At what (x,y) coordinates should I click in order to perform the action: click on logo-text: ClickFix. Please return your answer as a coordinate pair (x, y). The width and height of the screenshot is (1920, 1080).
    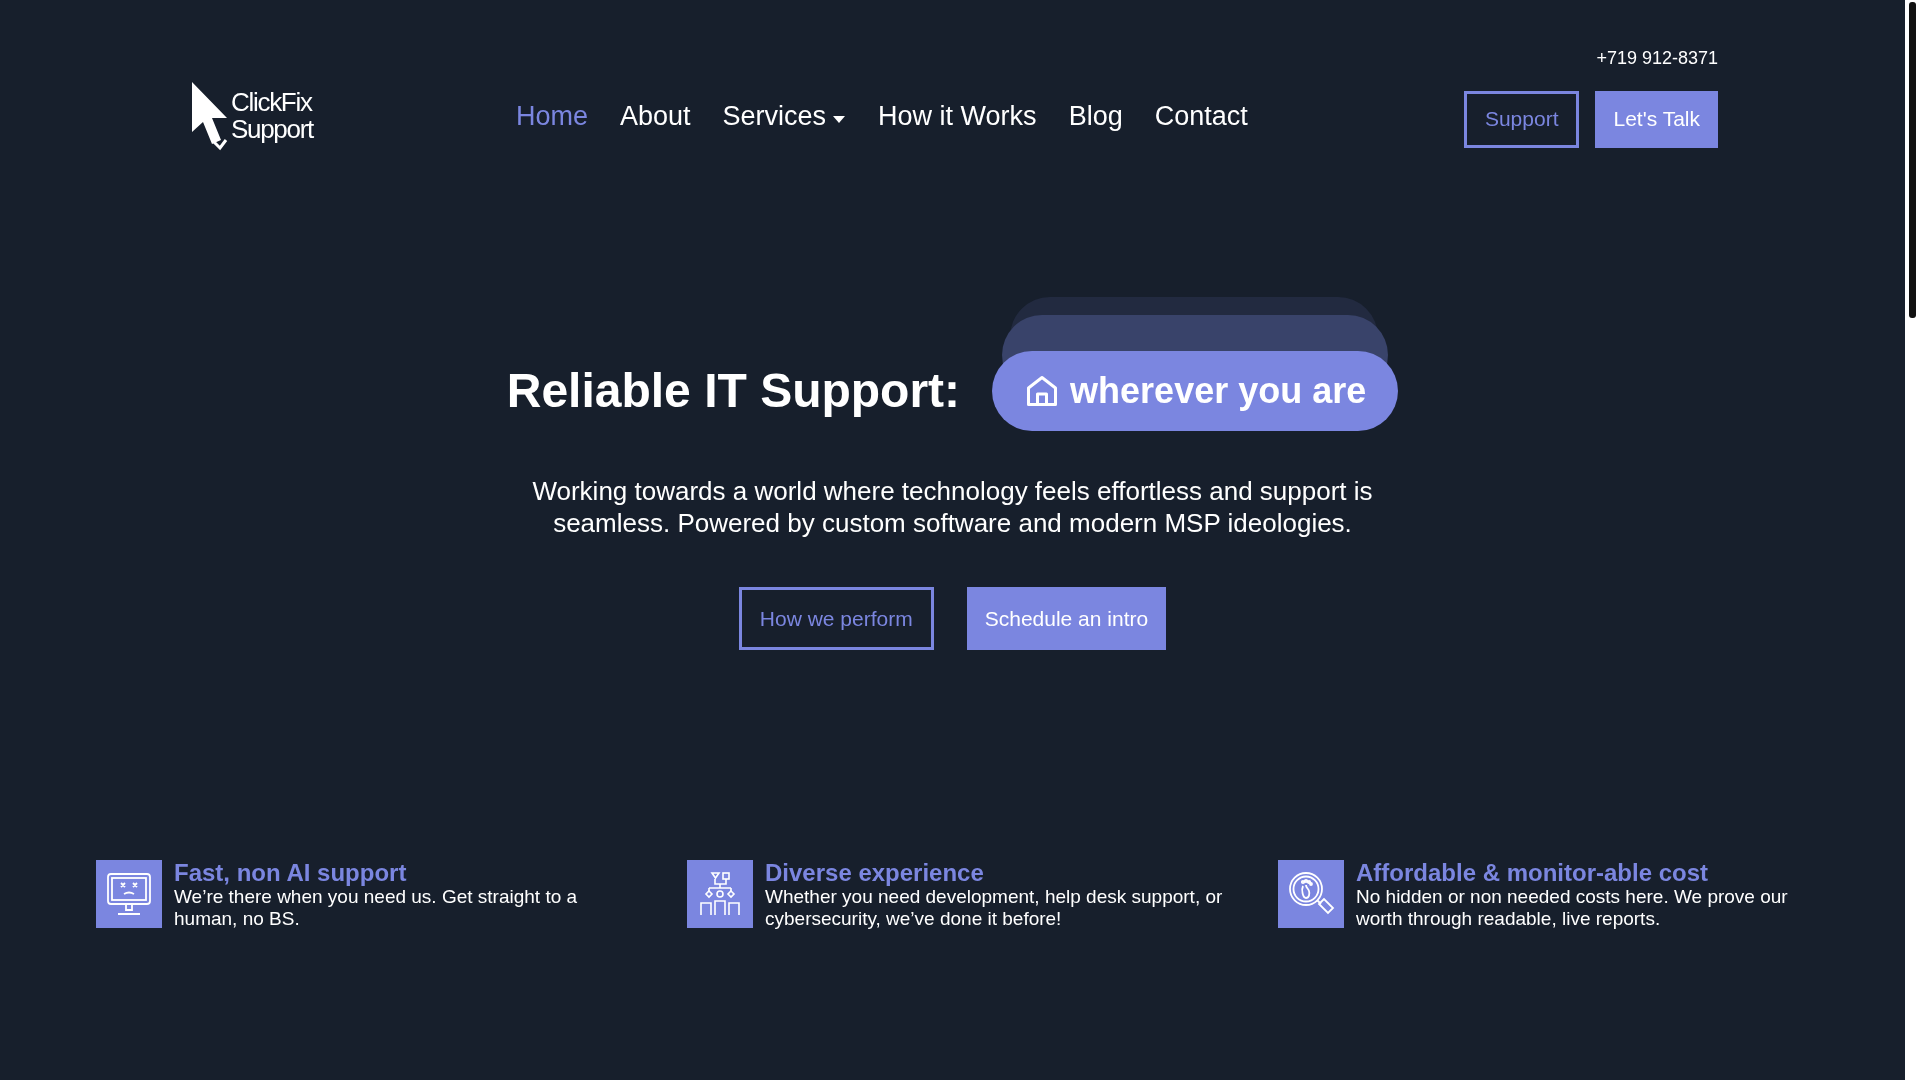
    Looking at the image, I should click on (272, 102).